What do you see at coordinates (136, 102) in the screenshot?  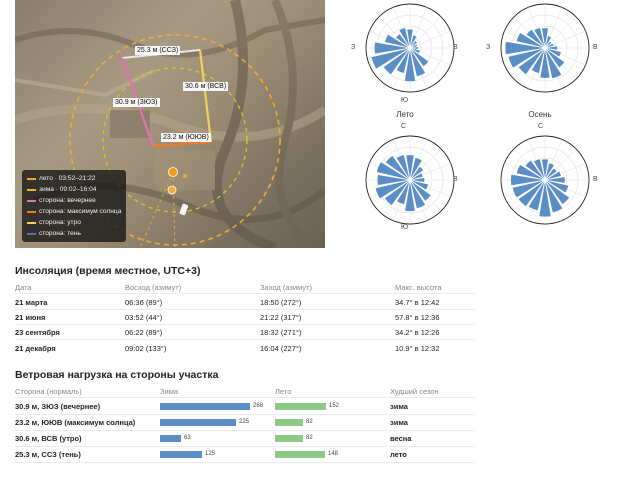 I see `dimension-label-west: 30.9 м (ЗЮЗ)` at bounding box center [136, 102].